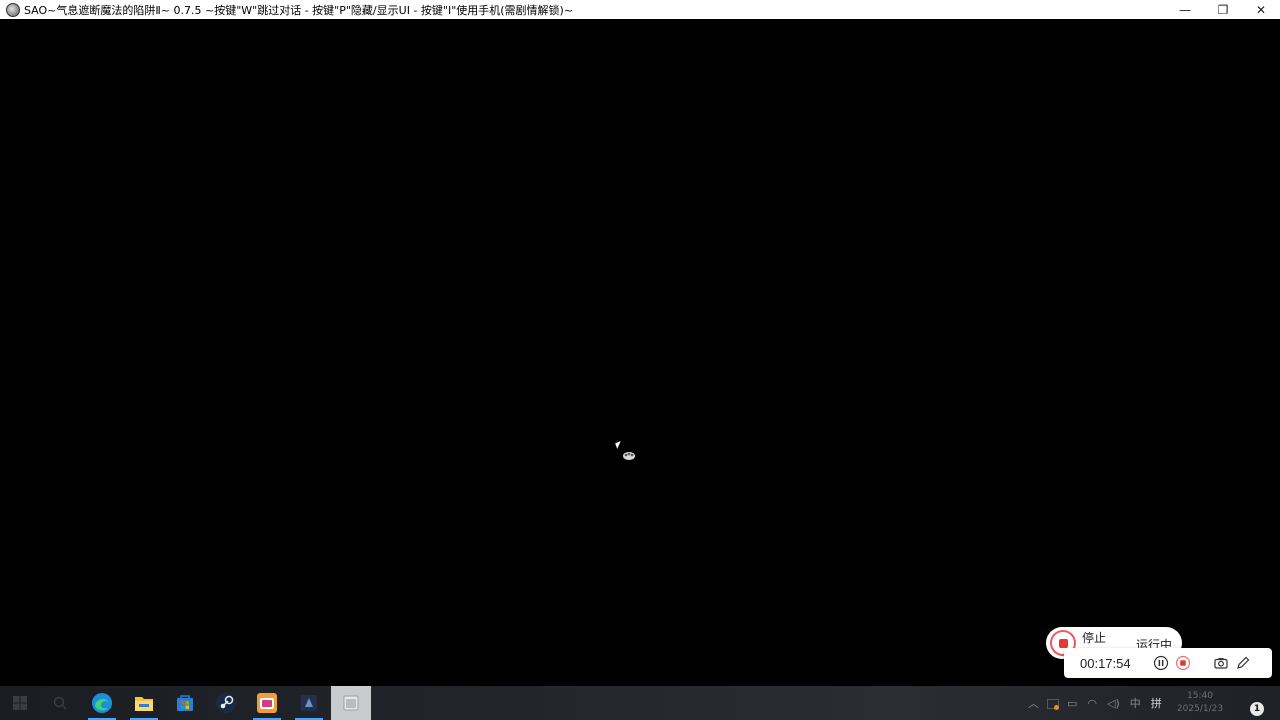 The height and width of the screenshot is (720, 1280). I want to click on minimize-button: —, so click(1185, 9).